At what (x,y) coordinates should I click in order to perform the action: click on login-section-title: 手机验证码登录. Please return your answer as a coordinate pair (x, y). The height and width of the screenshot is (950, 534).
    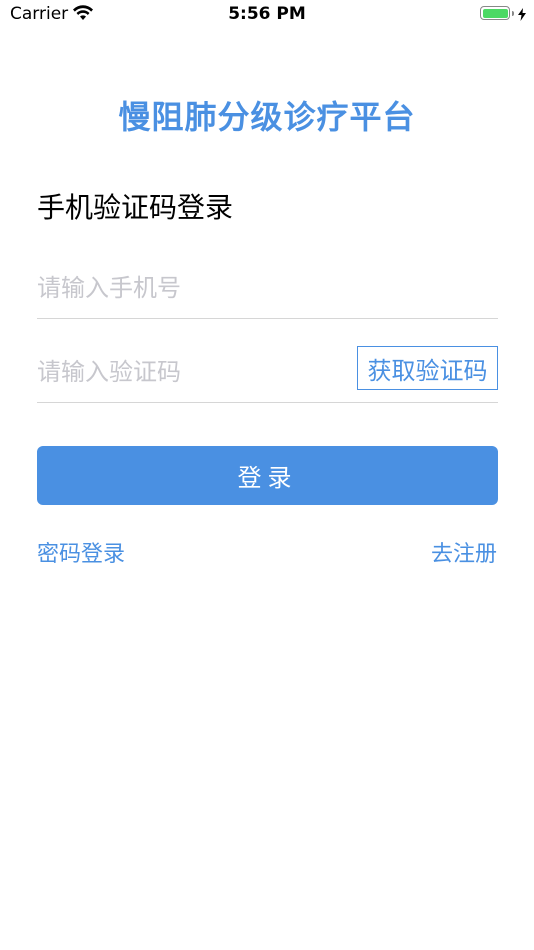
    Looking at the image, I should click on (135, 207).